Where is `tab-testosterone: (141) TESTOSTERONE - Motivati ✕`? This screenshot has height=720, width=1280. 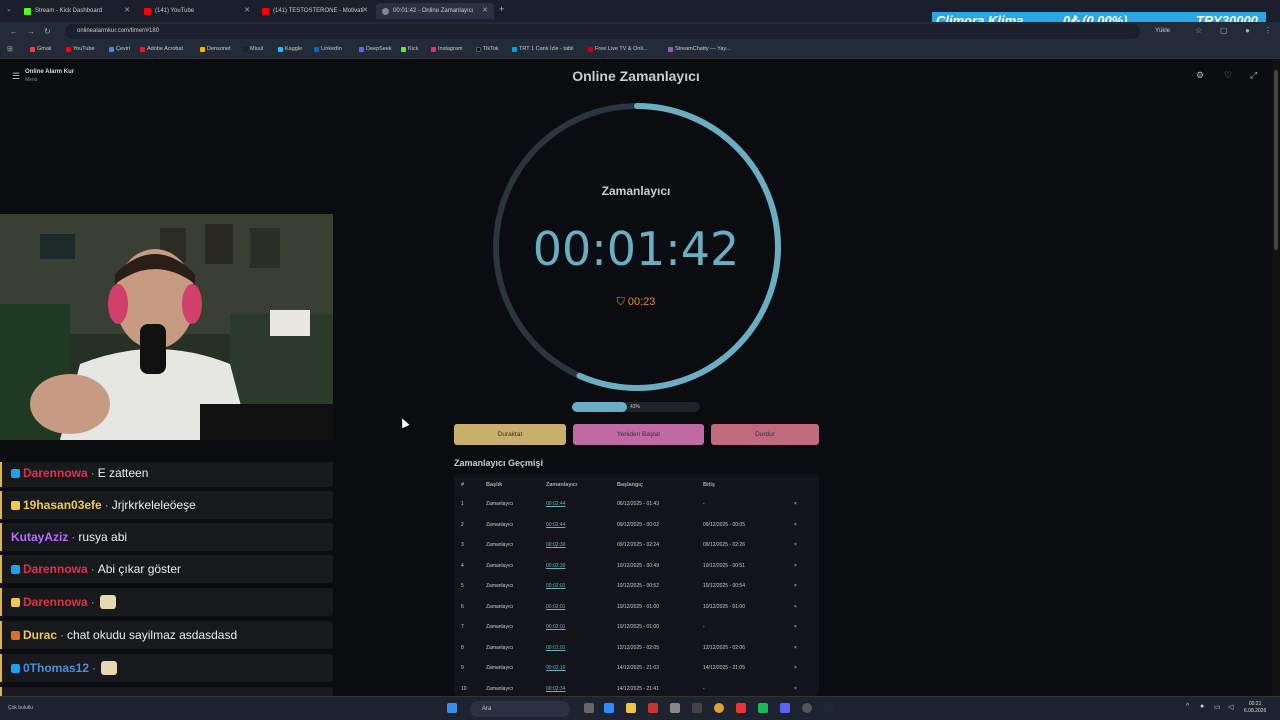
tab-testosterone: (141) TESTOSTERONE - Motivati ✕ is located at coordinates (315, 11).